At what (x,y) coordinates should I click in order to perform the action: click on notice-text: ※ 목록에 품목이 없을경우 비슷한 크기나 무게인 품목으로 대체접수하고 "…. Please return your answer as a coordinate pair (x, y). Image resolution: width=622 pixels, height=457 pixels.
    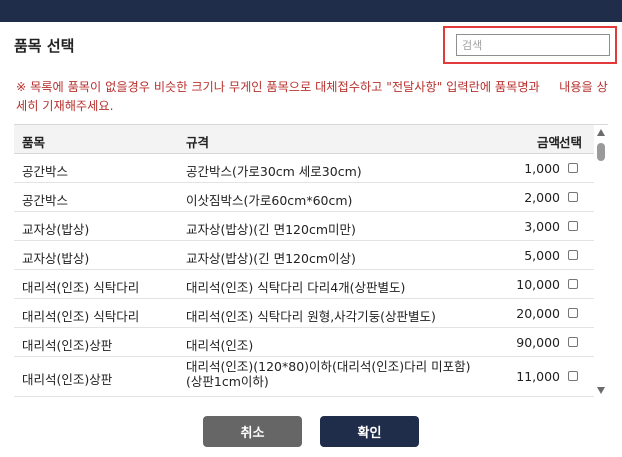
    Looking at the image, I should click on (312, 96).